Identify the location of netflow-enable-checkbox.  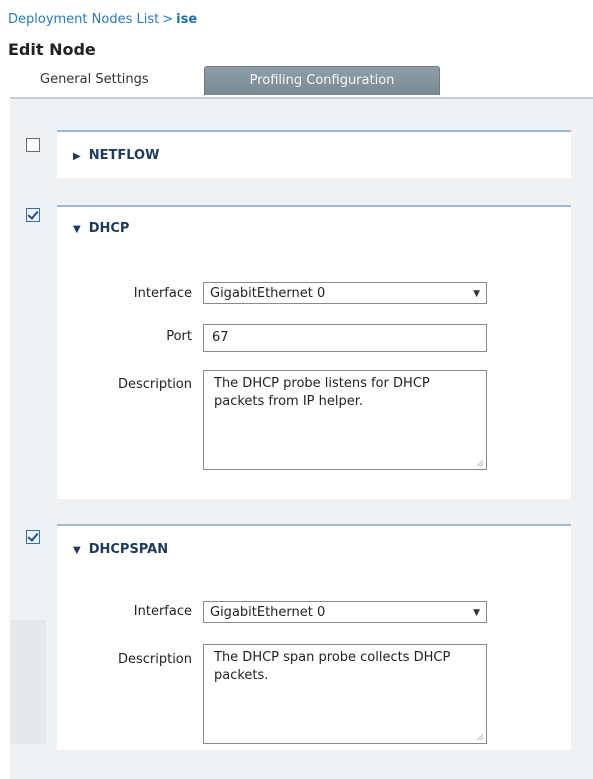
(33, 145).